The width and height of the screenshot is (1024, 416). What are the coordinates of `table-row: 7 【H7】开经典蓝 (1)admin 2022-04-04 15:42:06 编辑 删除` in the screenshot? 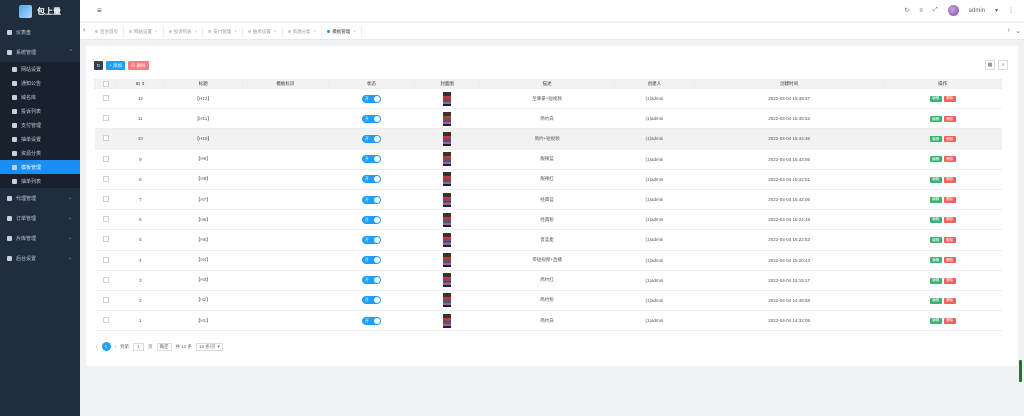 It's located at (548, 200).